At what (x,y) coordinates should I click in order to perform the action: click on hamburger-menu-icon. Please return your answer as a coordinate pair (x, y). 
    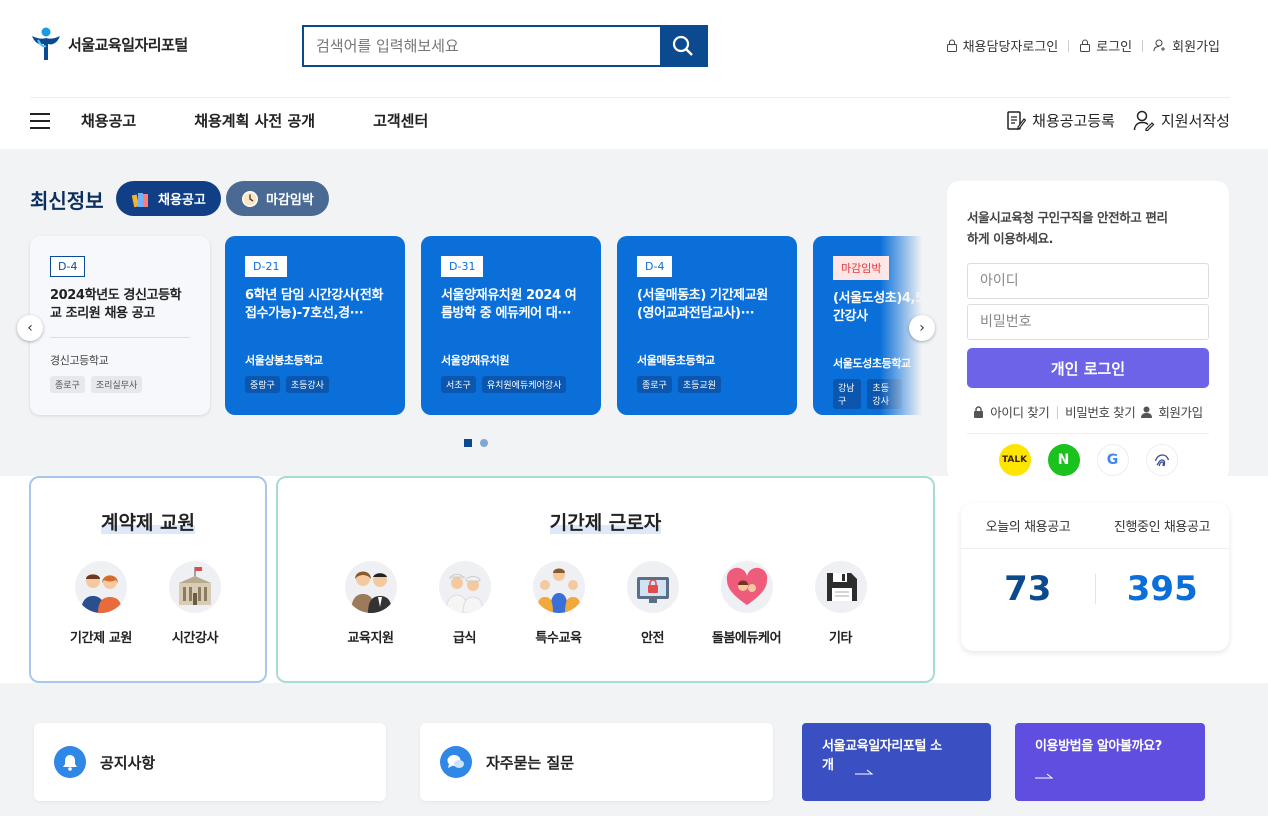
    Looking at the image, I should click on (40, 120).